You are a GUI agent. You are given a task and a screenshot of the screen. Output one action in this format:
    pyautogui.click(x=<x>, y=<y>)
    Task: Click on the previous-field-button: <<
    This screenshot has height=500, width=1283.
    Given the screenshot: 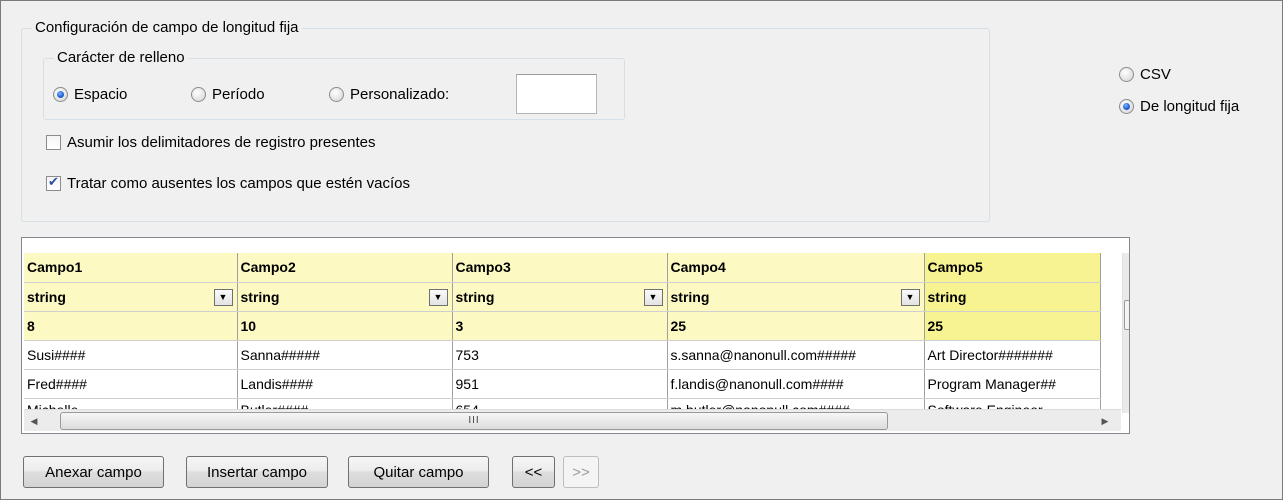 What is the action you would take?
    pyautogui.click(x=533, y=472)
    